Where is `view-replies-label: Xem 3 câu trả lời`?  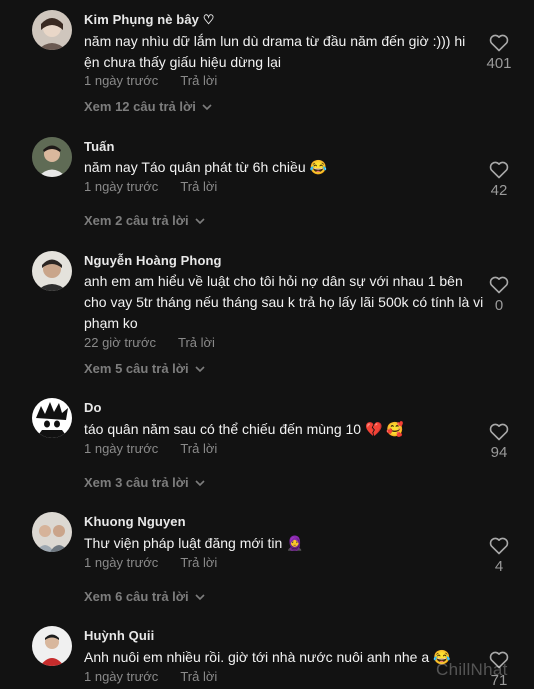 view-replies-label: Xem 3 câu trả lời is located at coordinates (136, 482).